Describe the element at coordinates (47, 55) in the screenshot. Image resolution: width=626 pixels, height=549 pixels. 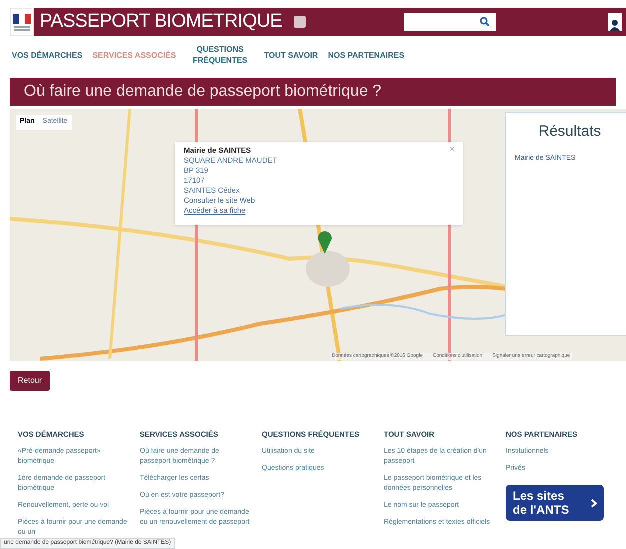
I see `nav-link: VOS DÉMARCHES` at that location.